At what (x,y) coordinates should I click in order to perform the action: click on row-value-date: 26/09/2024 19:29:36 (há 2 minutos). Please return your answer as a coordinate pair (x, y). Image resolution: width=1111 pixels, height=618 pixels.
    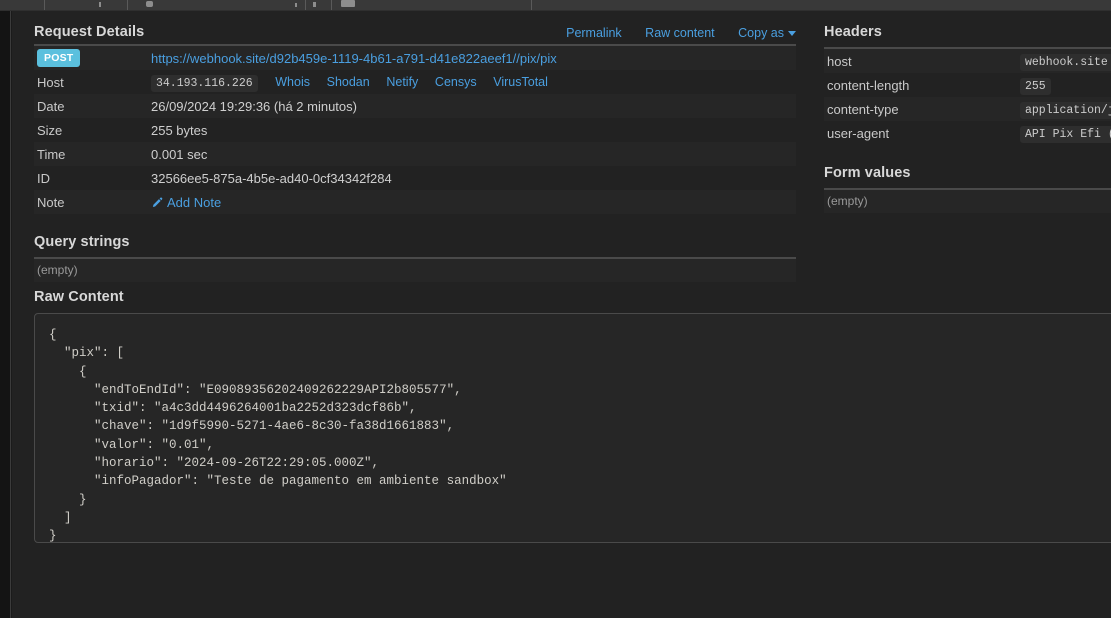
    Looking at the image, I should click on (254, 106).